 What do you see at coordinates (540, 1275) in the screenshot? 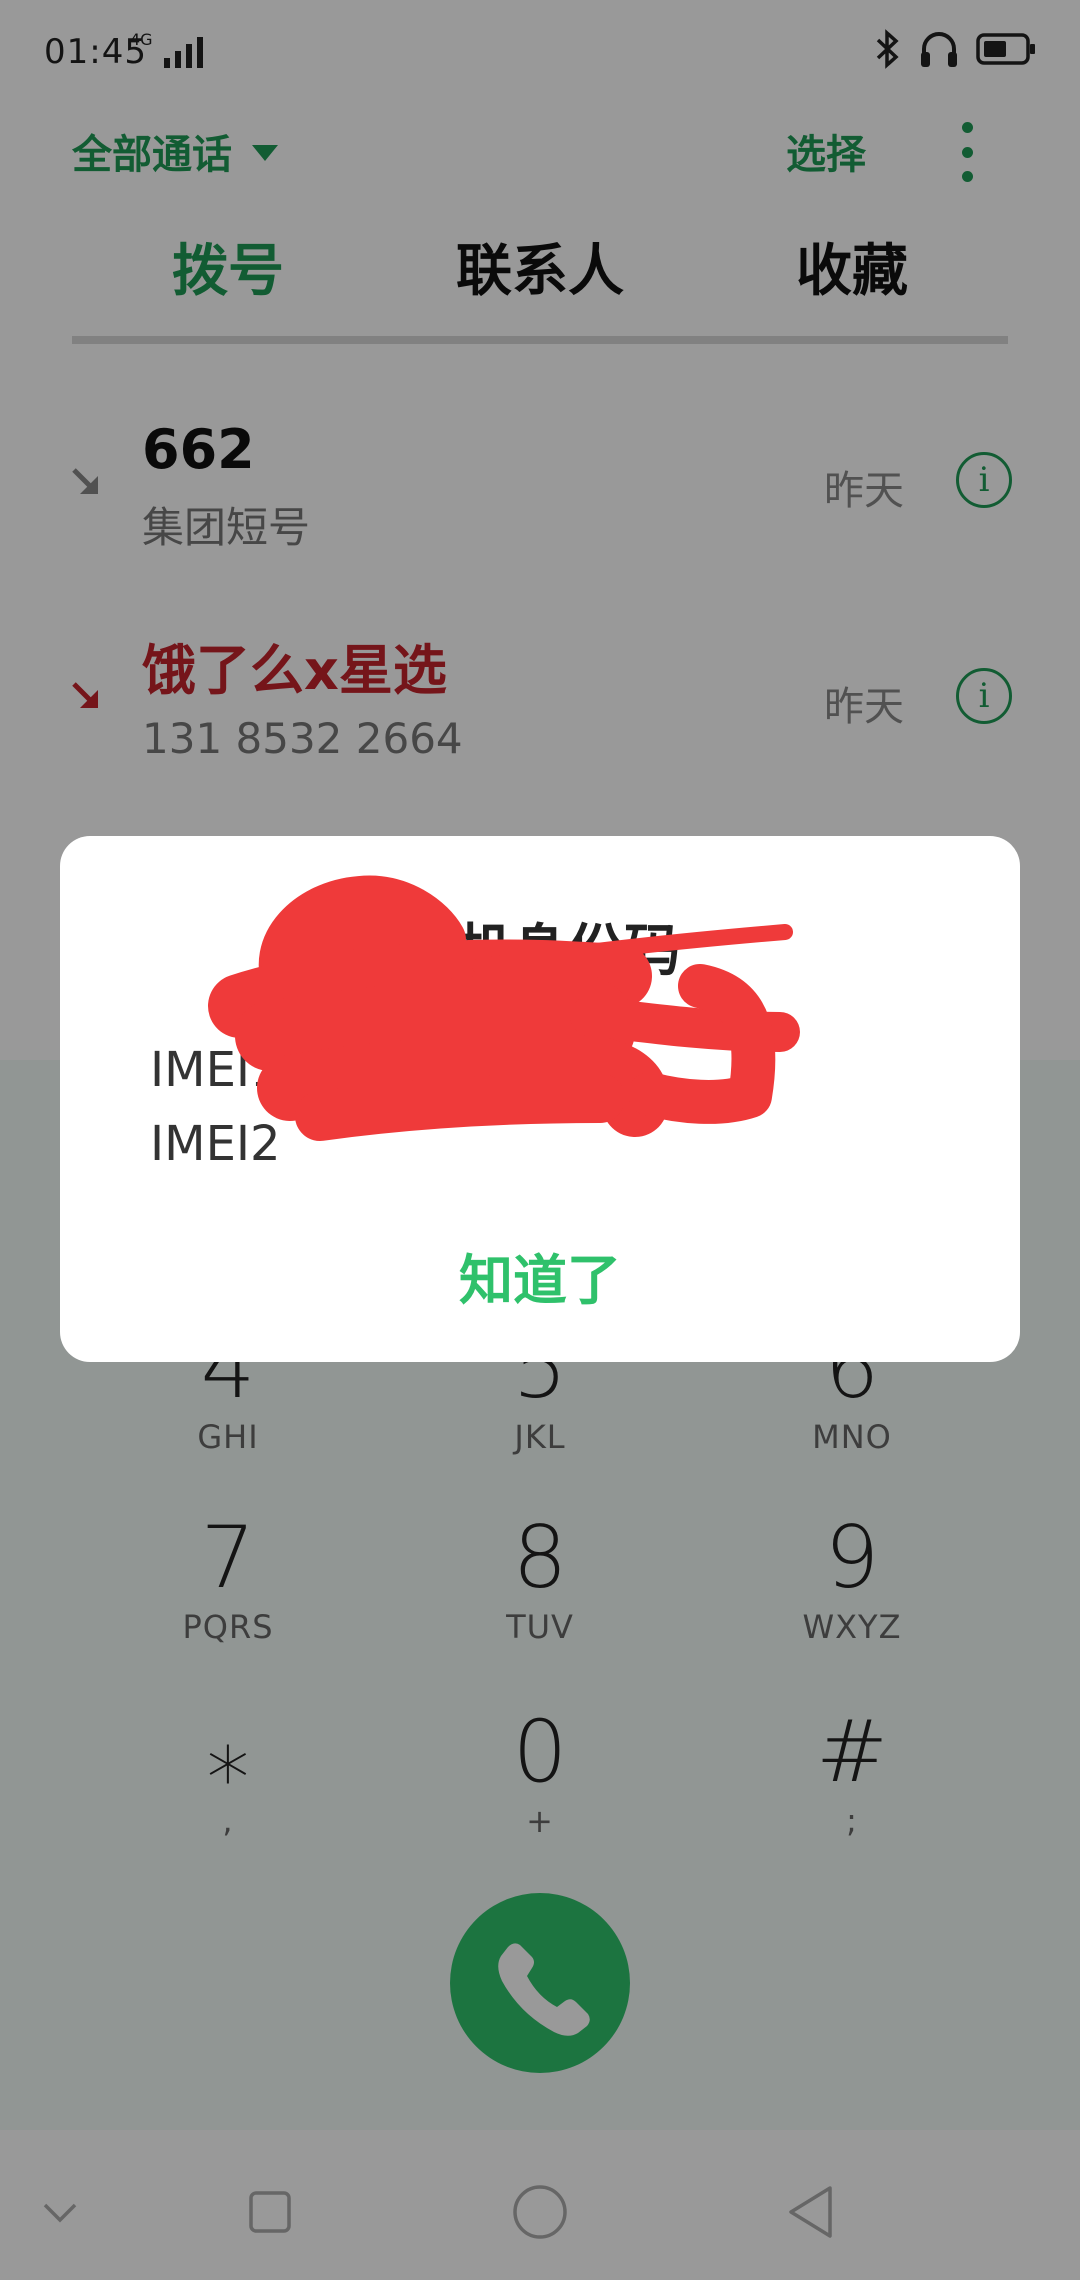
I see `dialog-ok-button: 知道了` at bounding box center [540, 1275].